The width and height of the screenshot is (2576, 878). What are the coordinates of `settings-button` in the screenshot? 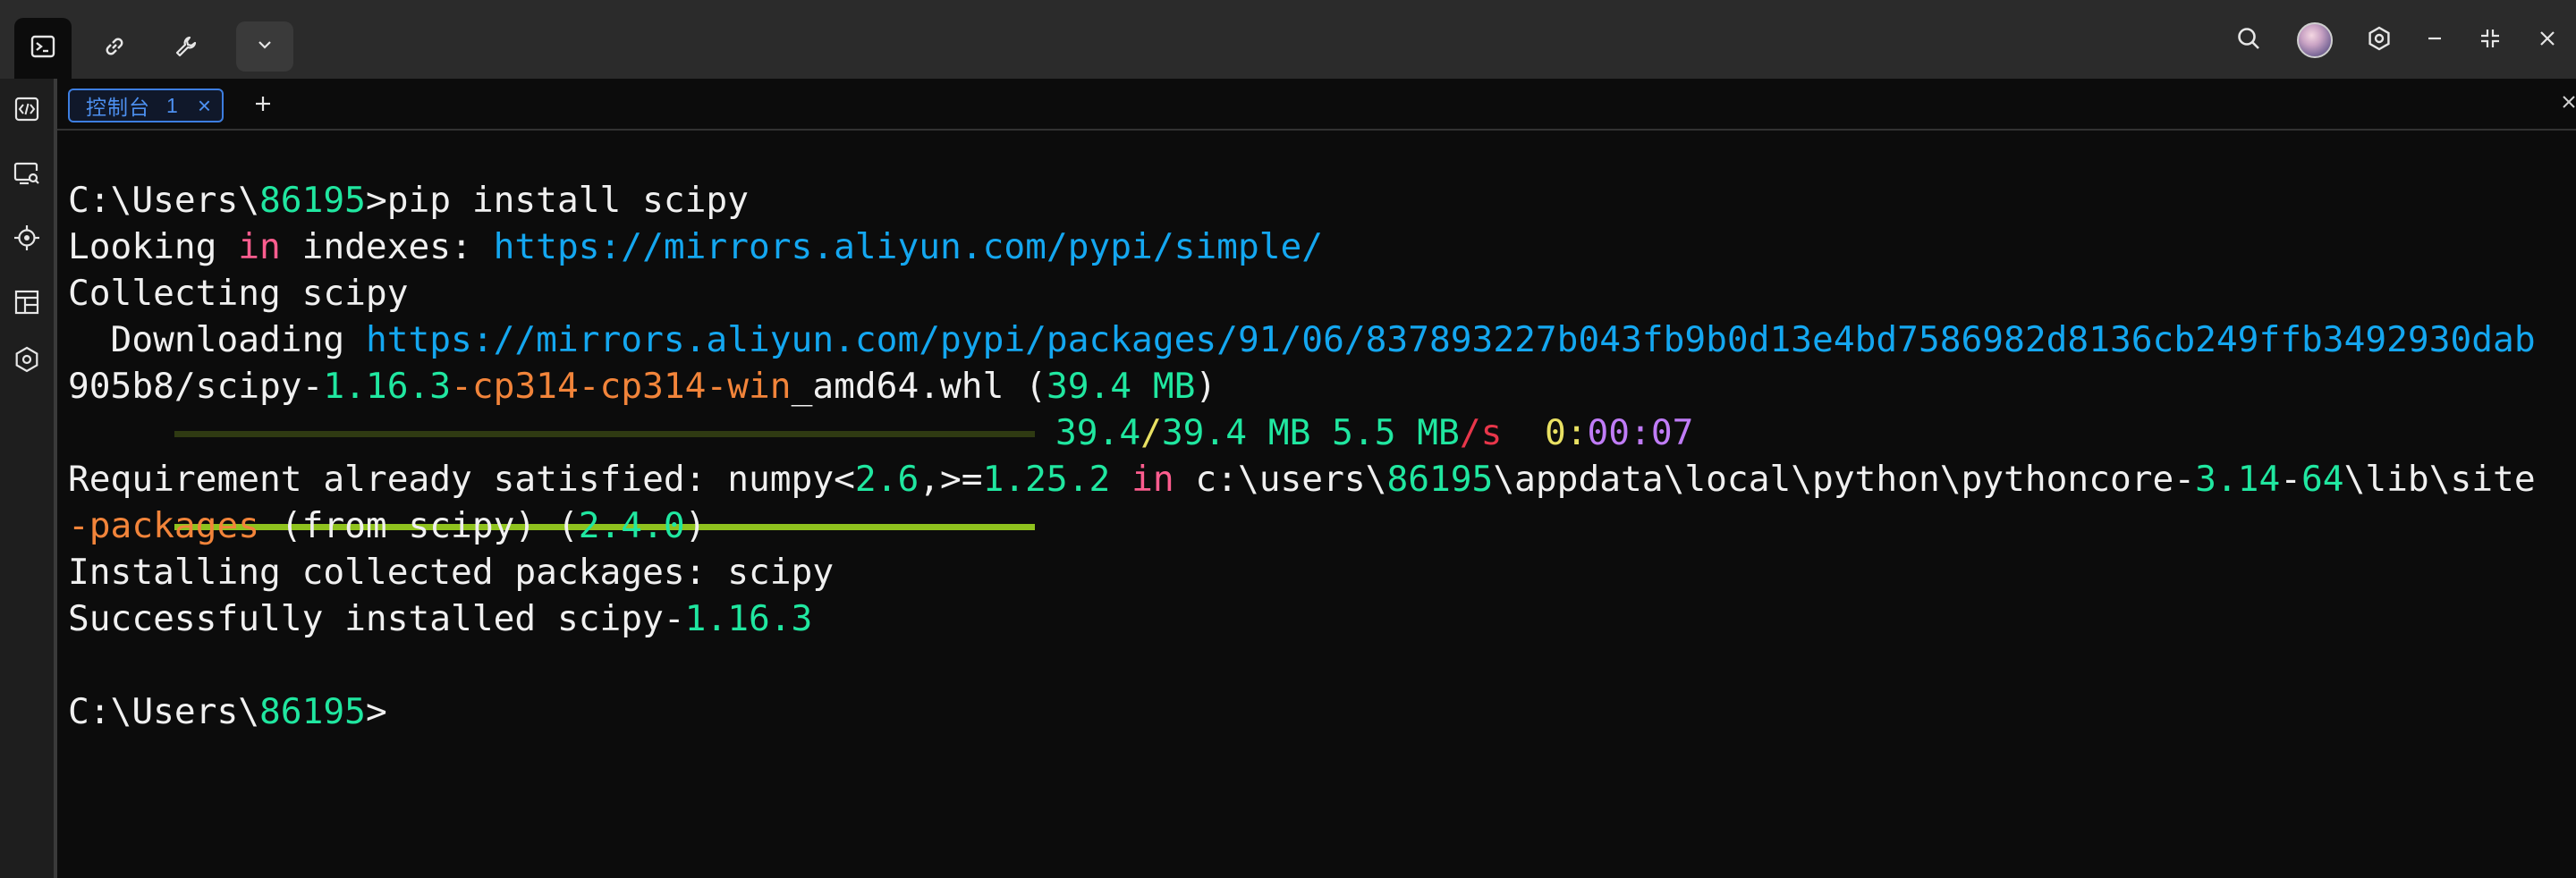 It's located at (2379, 40).